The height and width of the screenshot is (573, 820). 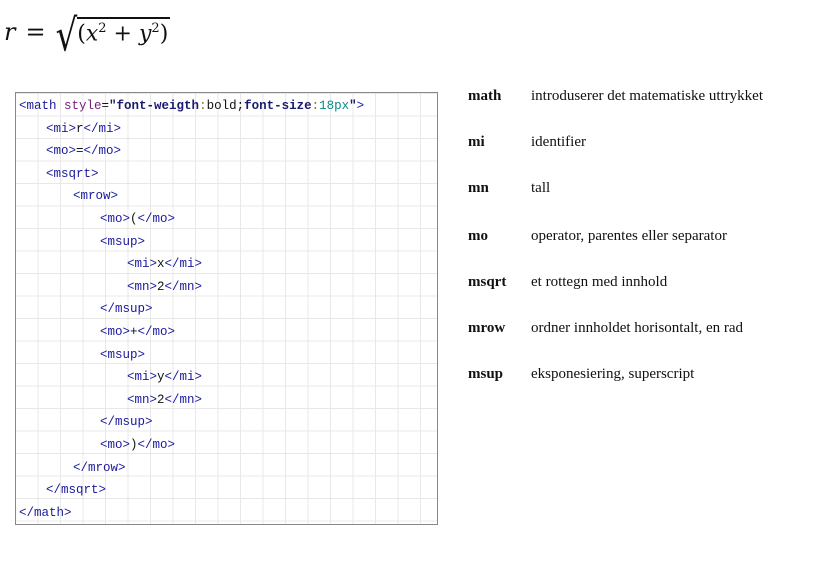 I want to click on code-line: <mo>=</mo>, so click(x=83, y=151).